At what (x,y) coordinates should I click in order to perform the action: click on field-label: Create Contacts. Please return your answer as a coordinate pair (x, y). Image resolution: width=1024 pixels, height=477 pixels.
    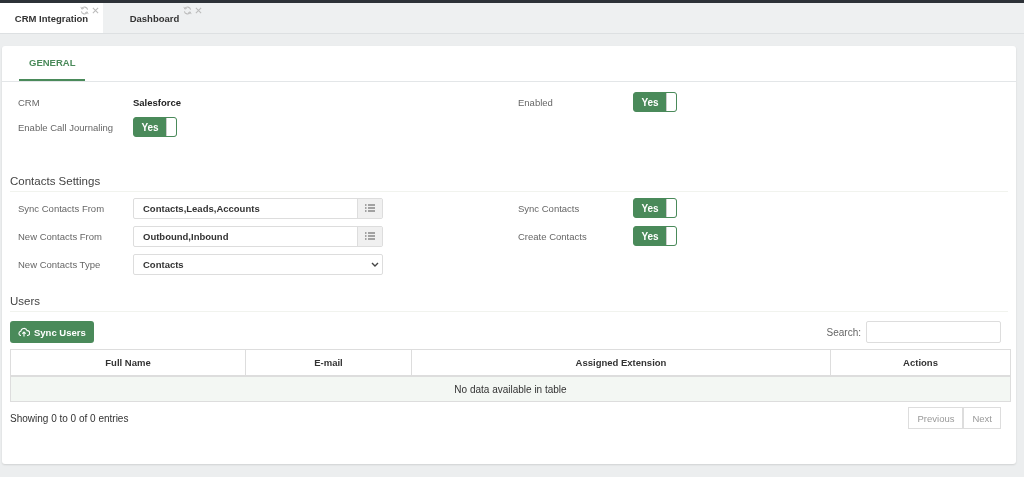
    Looking at the image, I should click on (553, 236).